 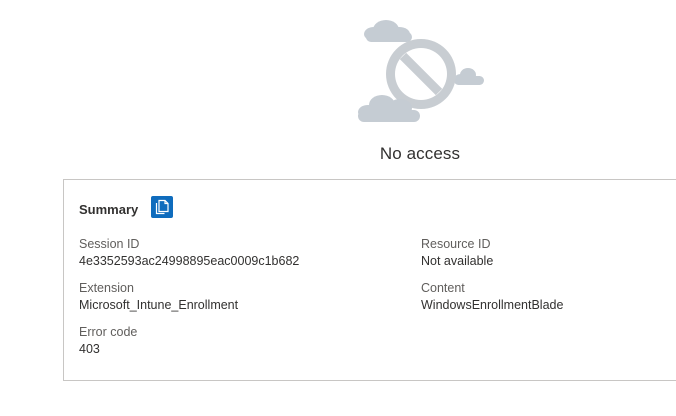 What do you see at coordinates (89, 349) in the screenshot?
I see `error-code-value: 403` at bounding box center [89, 349].